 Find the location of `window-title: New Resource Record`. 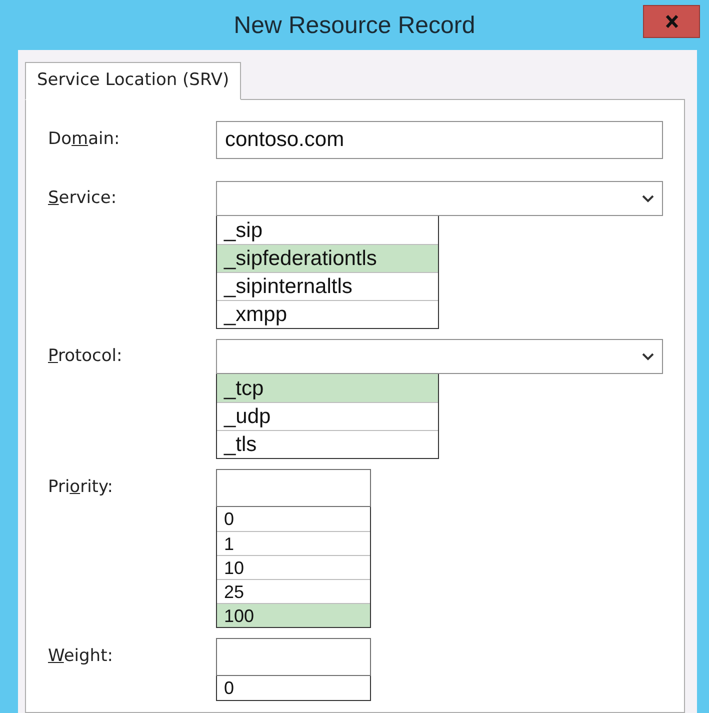

window-title: New Resource Record is located at coordinates (355, 26).